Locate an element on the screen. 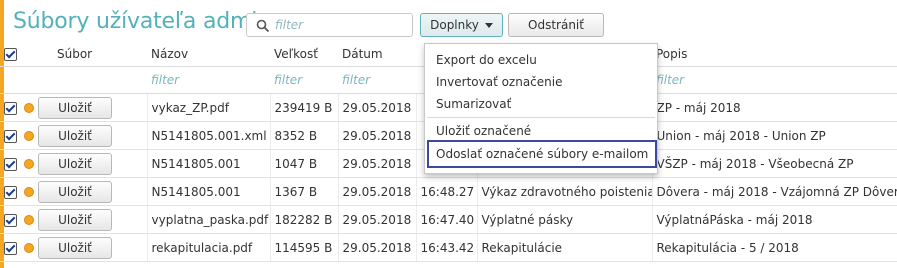  cell-type: Rekapitulácie is located at coordinates (565, 247).